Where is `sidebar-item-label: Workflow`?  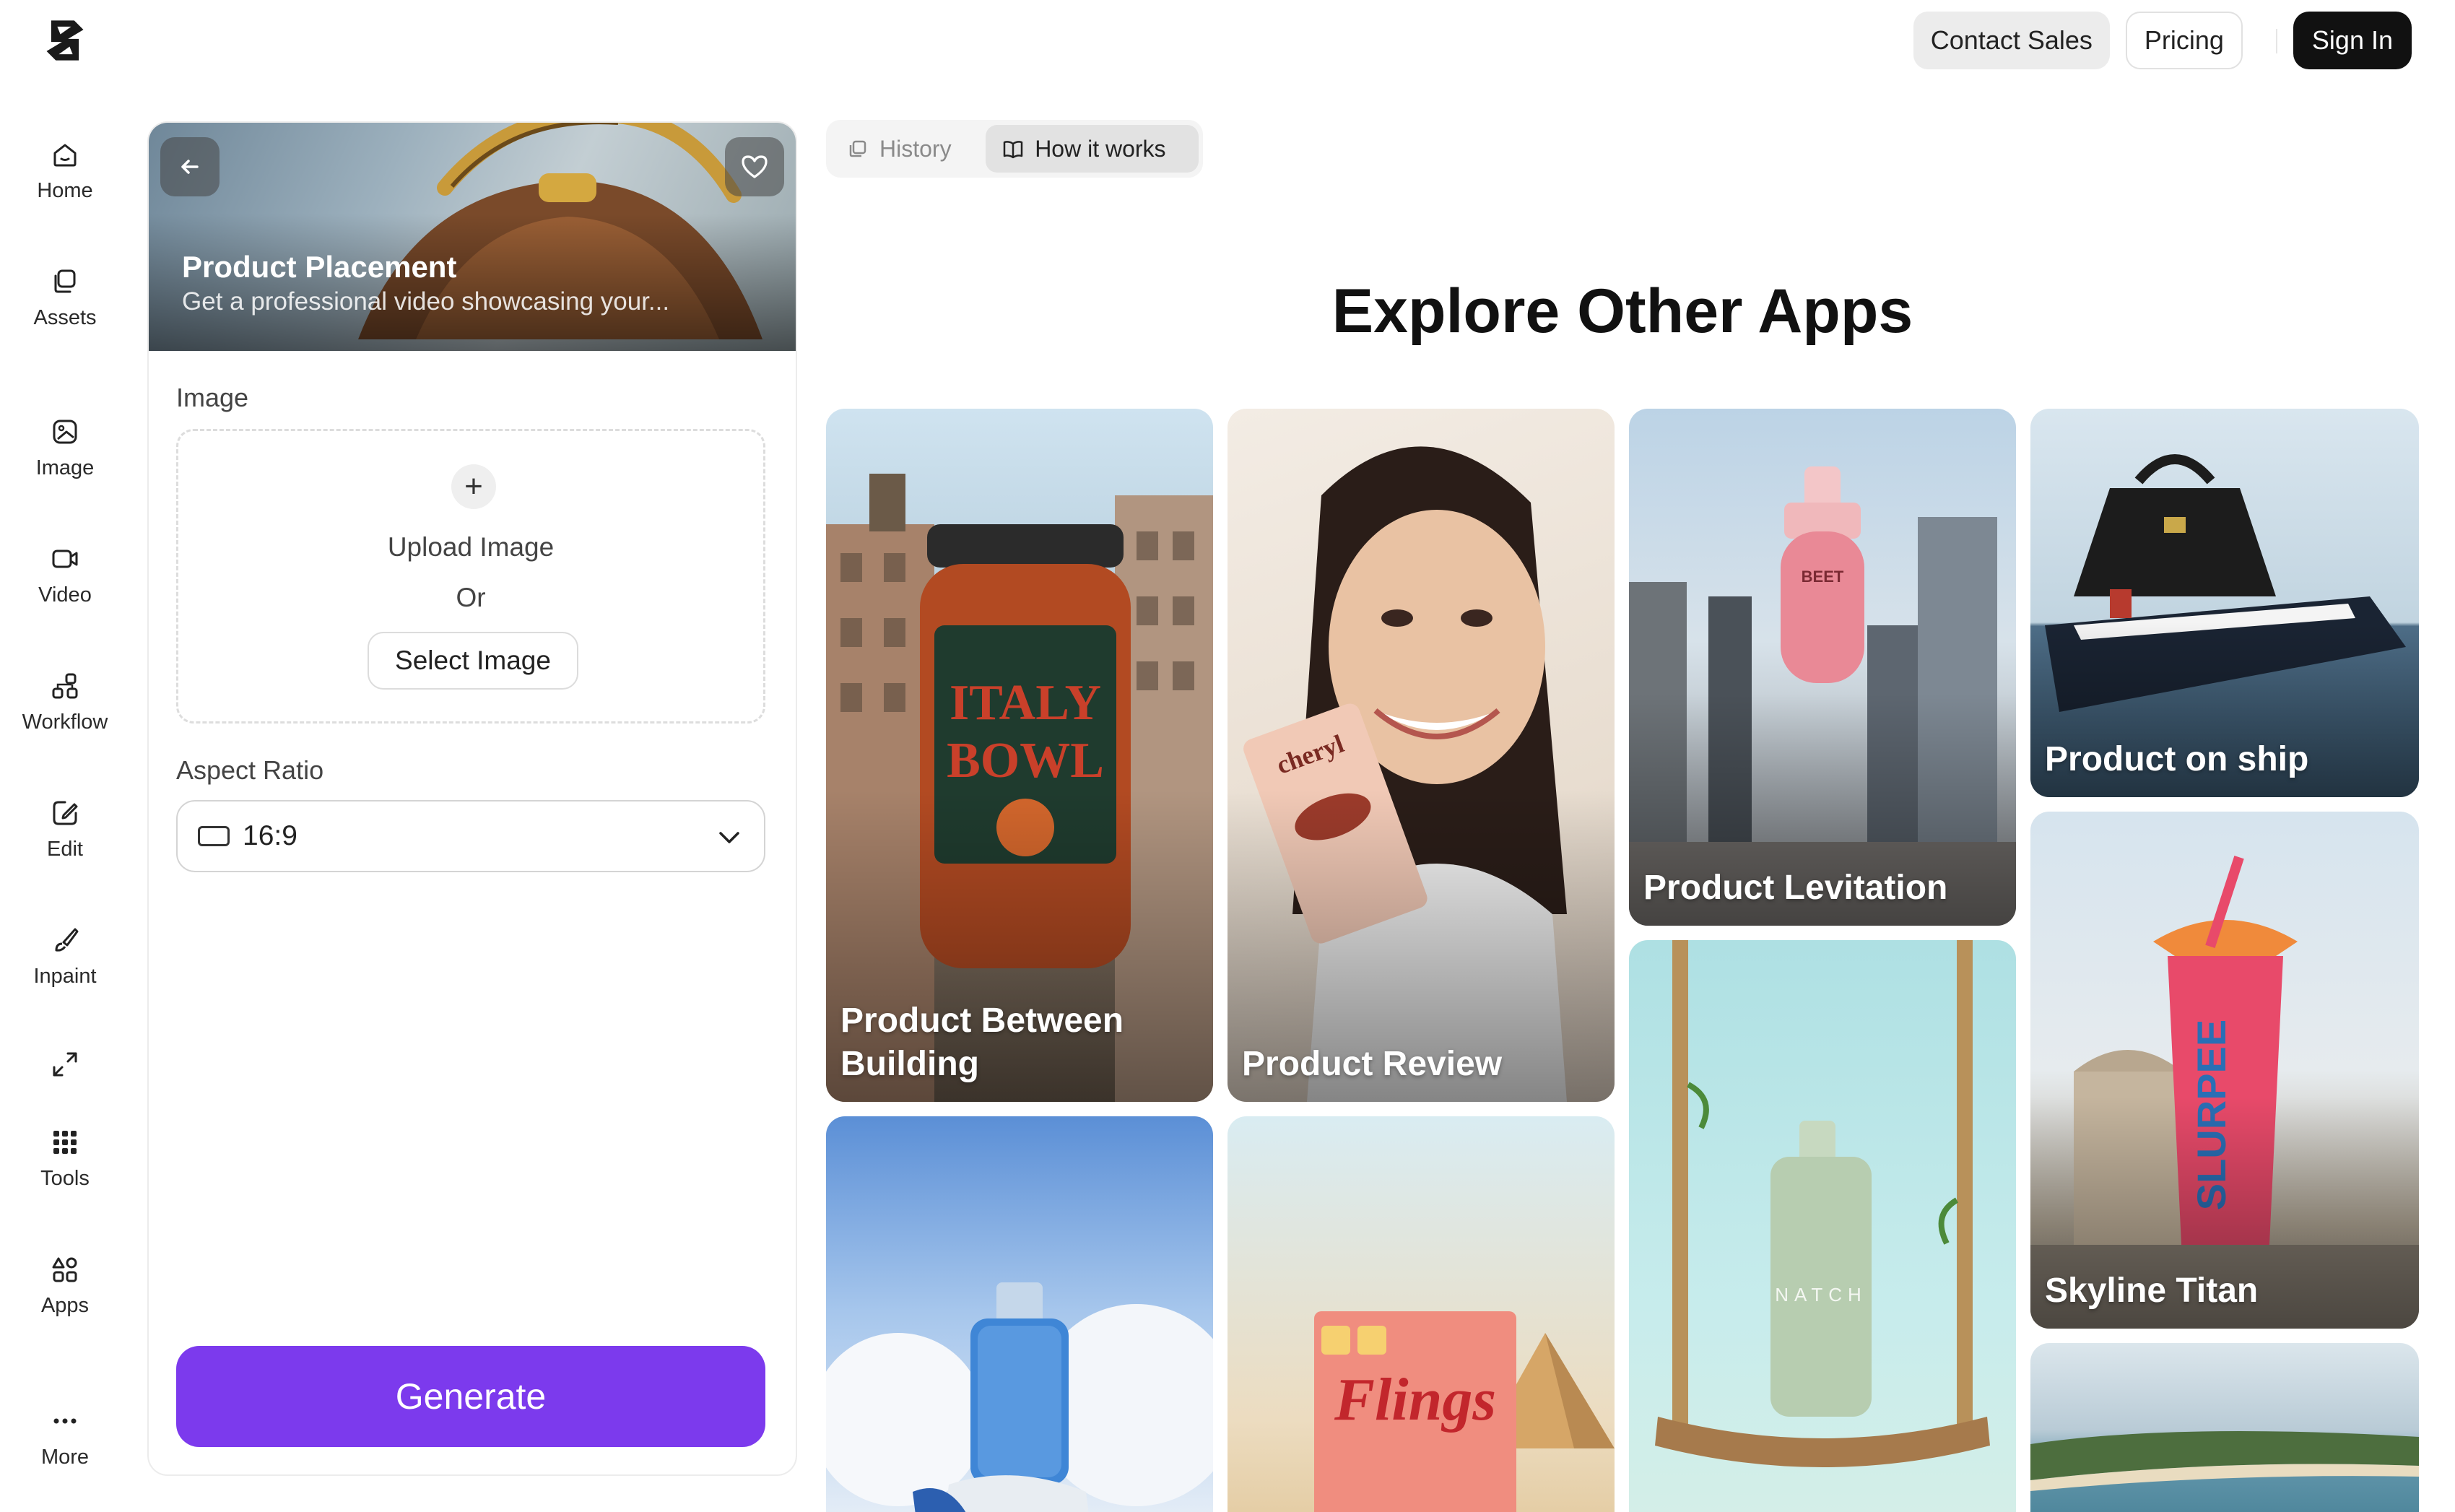 sidebar-item-label: Workflow is located at coordinates (65, 722).